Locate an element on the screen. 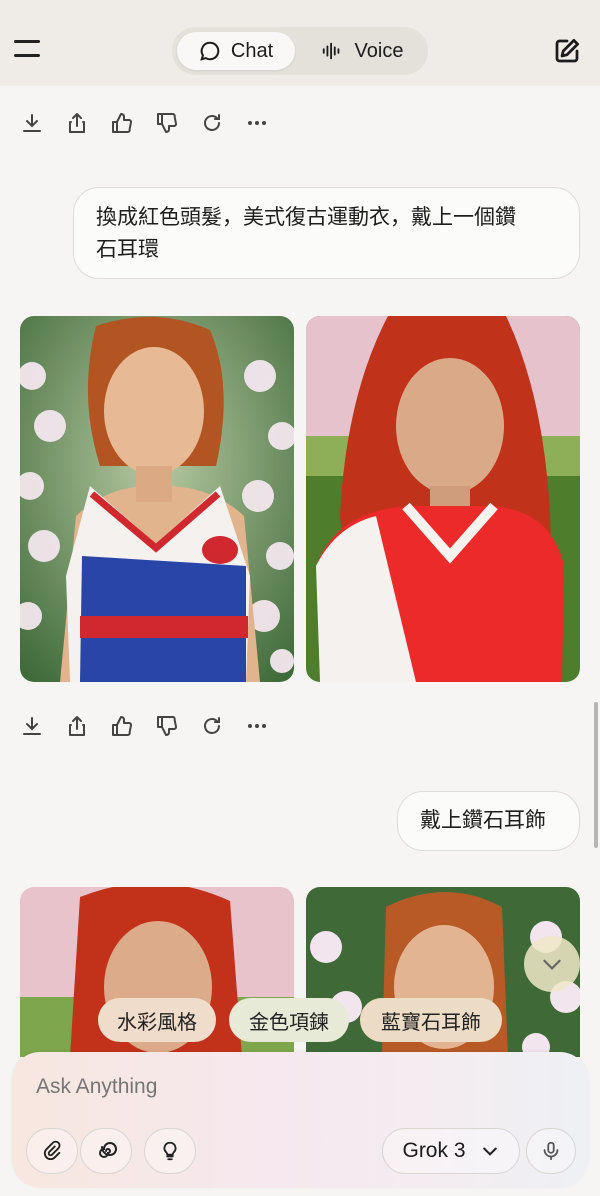 The height and width of the screenshot is (1196, 600). tab-chat-label: Chat is located at coordinates (252, 50).